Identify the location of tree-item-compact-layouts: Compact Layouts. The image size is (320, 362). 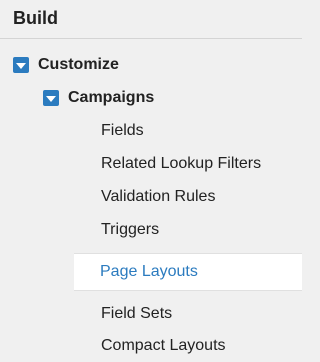
(163, 346).